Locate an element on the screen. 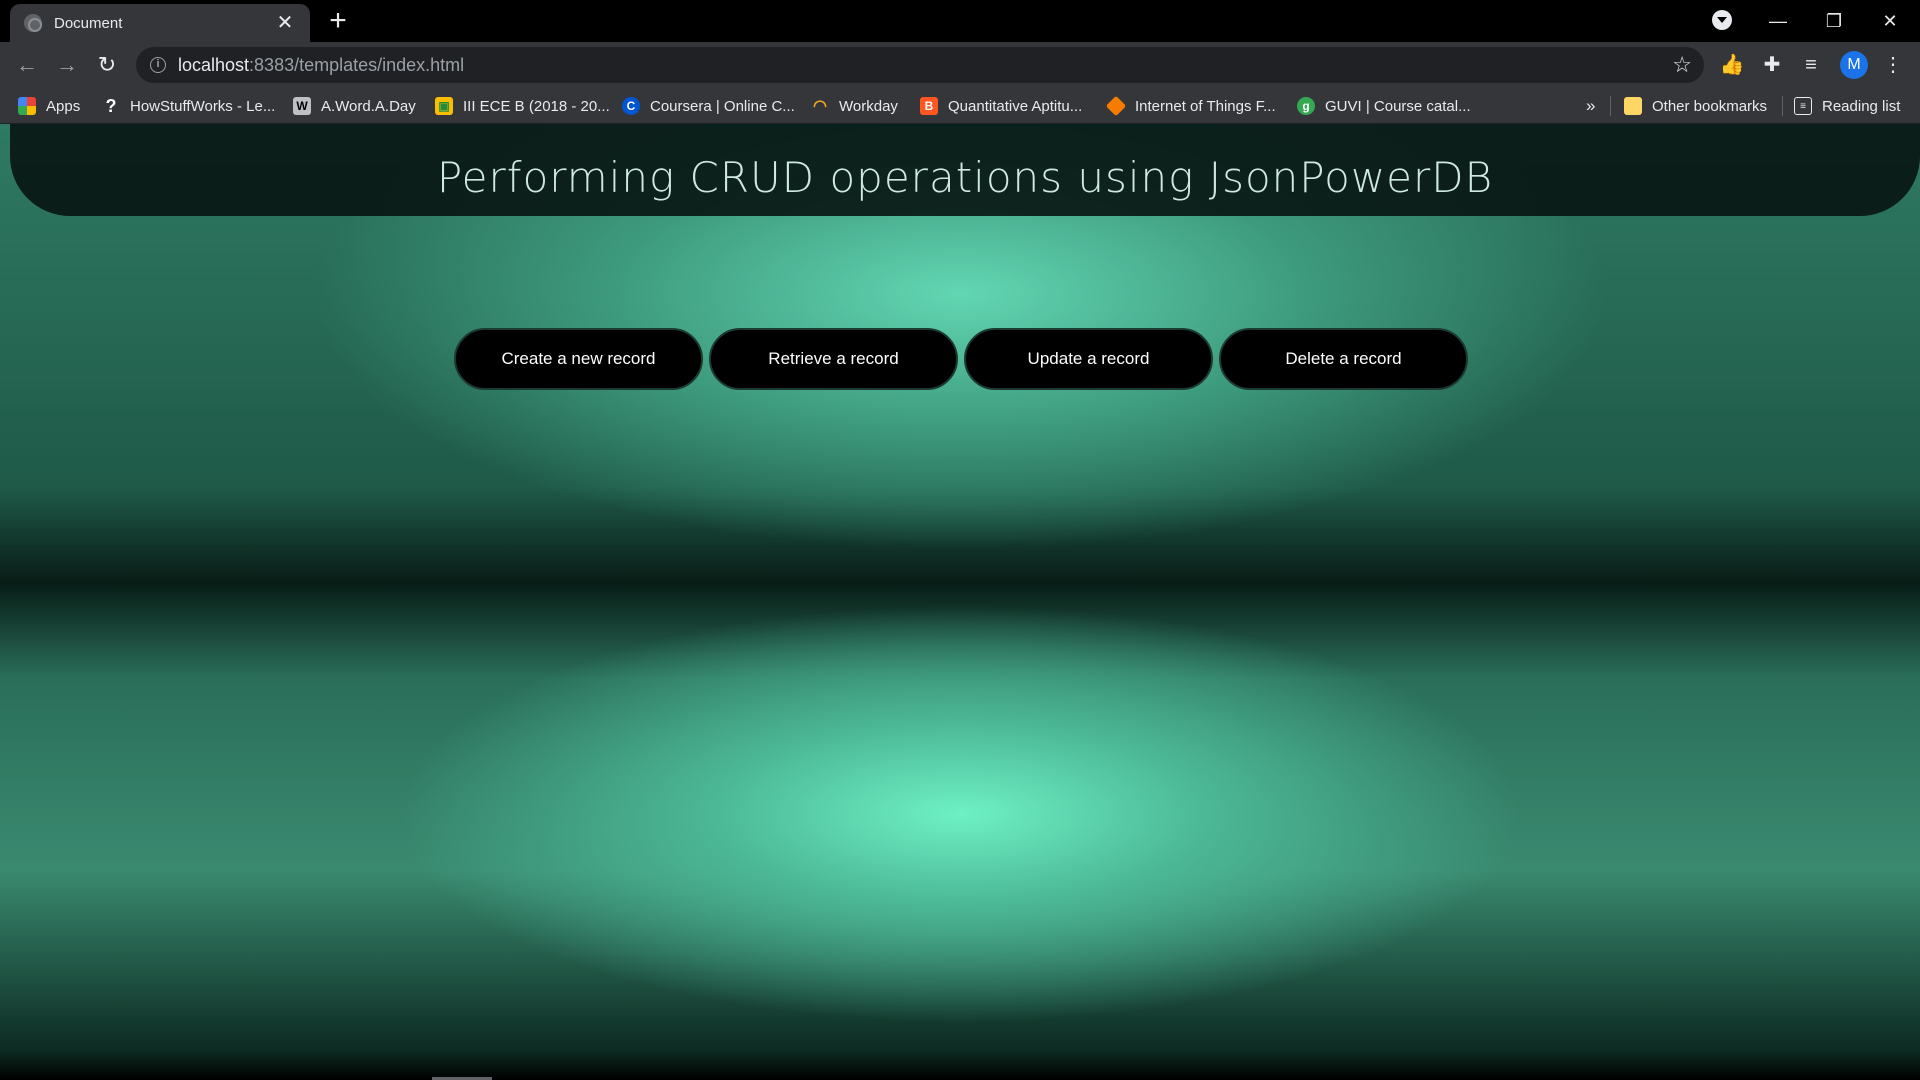  workday-icon: ◠ is located at coordinates (820, 106).